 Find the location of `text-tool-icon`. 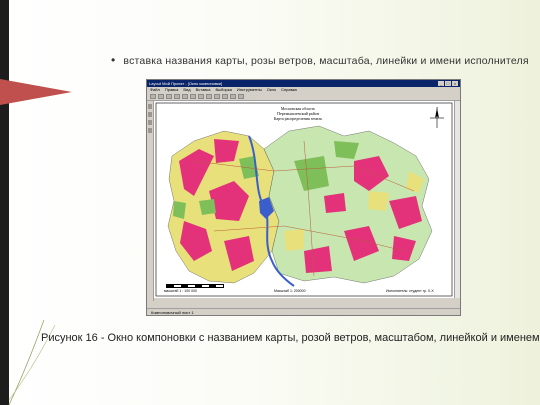

text-tool-icon is located at coordinates (150, 114).